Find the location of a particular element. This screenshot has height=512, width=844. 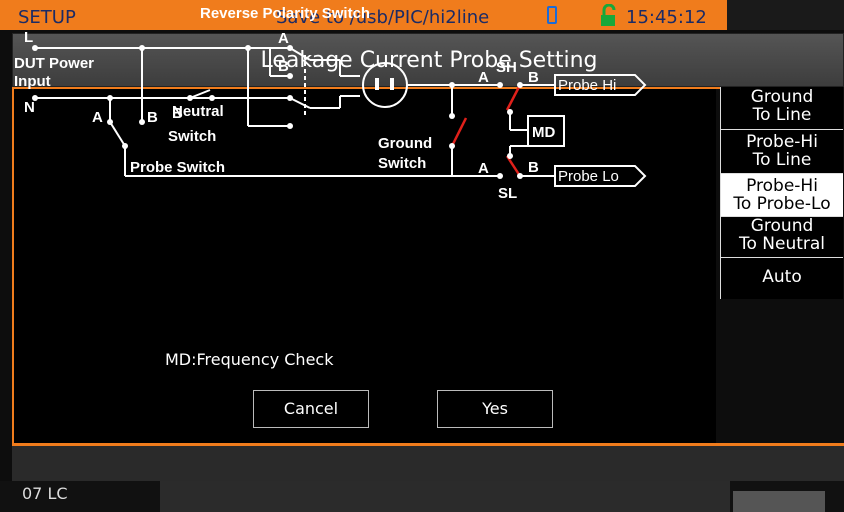

background-strip is located at coordinates (445, 496).